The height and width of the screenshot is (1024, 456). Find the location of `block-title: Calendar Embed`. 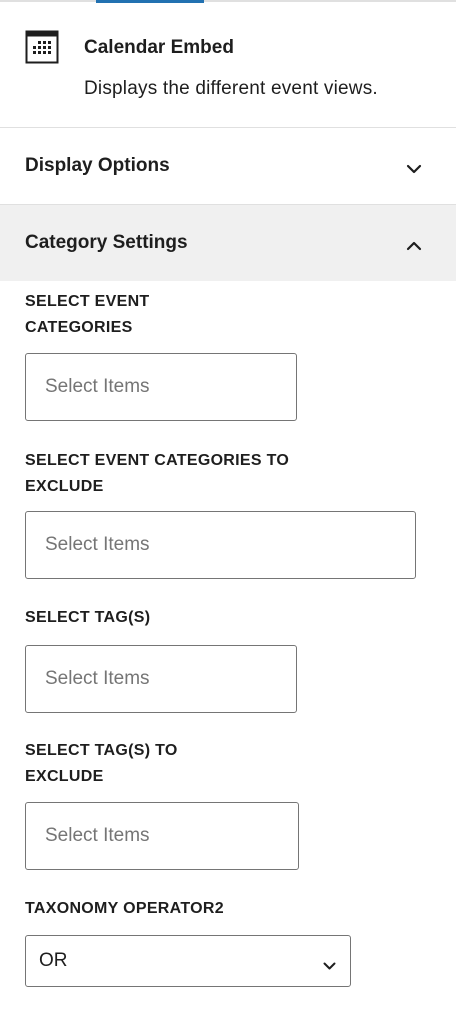

block-title: Calendar Embed is located at coordinates (159, 47).